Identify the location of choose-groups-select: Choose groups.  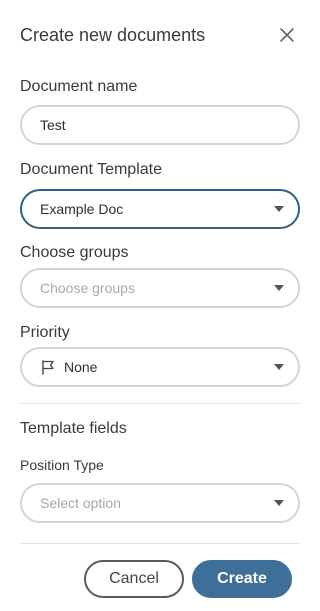
(160, 288).